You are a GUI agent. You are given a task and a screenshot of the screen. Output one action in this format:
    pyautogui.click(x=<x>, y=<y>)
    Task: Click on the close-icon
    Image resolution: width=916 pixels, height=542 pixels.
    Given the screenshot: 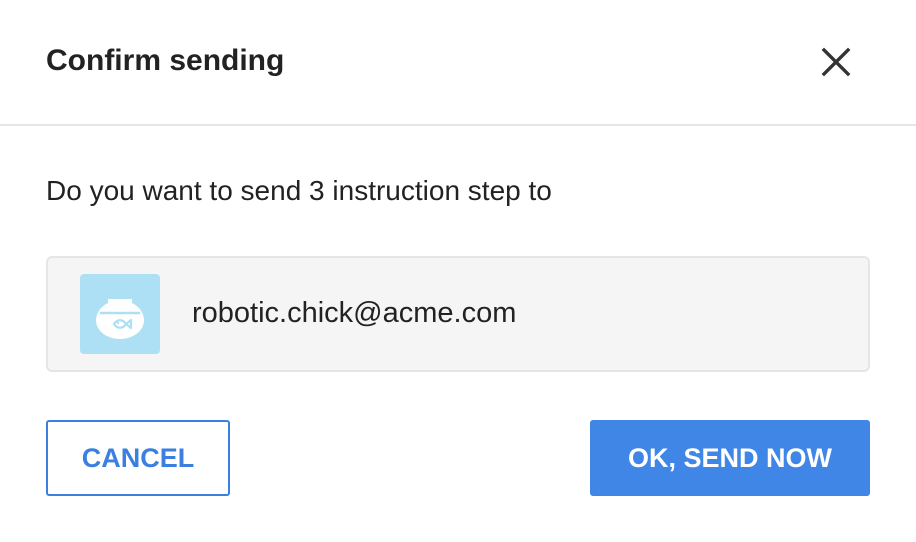 What is the action you would take?
    pyautogui.click(x=836, y=62)
    